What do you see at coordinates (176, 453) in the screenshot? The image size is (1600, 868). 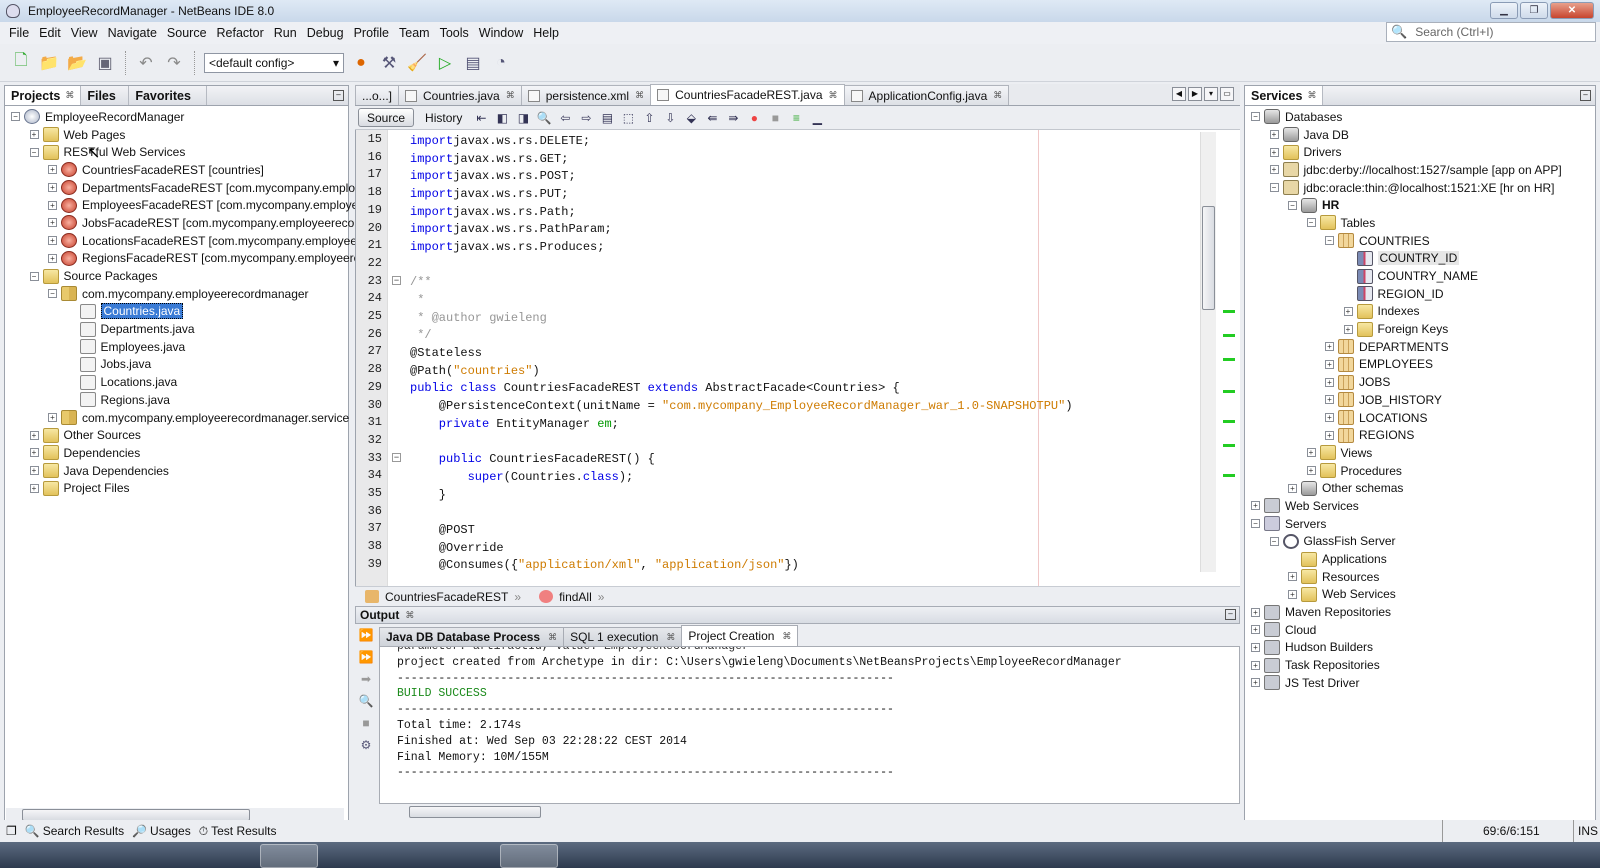 I see `project-tree-item: + Dependencies` at bounding box center [176, 453].